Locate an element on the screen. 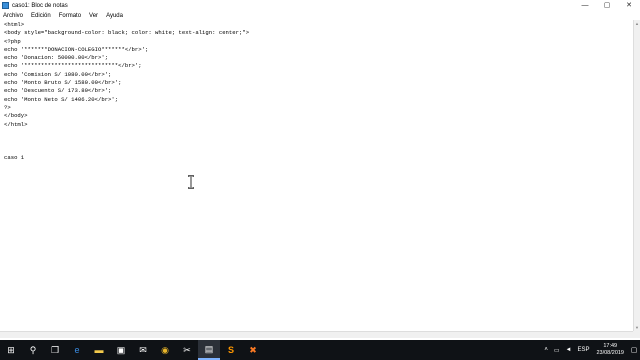 This screenshot has height=360, width=640. scrollbar-corner is located at coordinates (636, 334).